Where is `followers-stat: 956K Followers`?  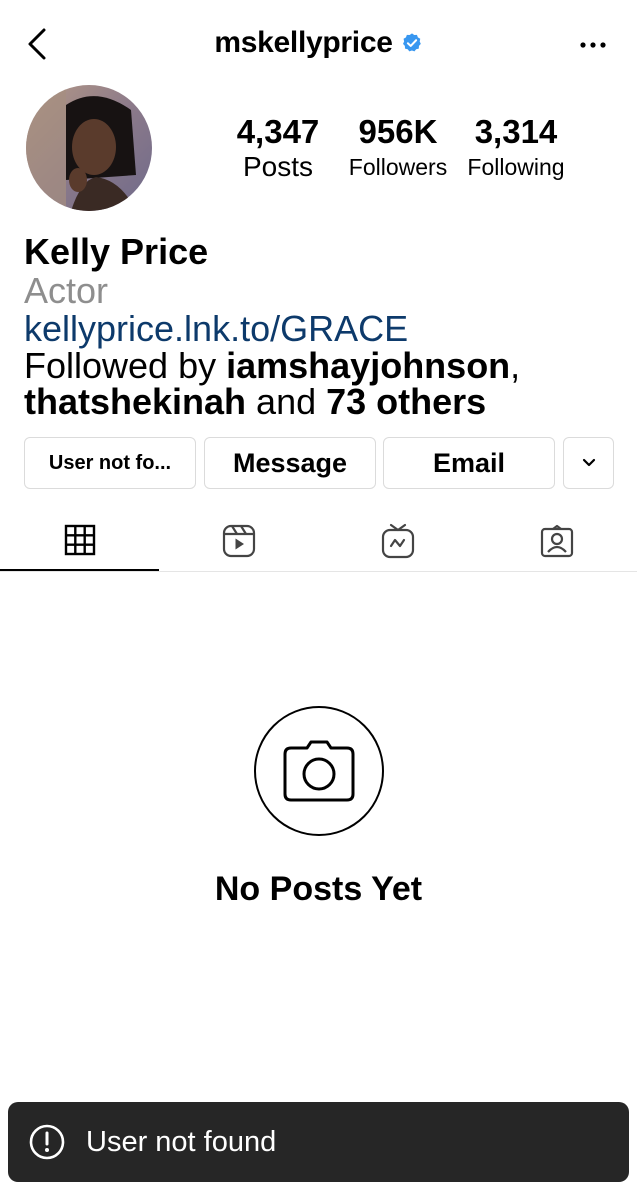
followers-stat: 956K Followers is located at coordinates (398, 147).